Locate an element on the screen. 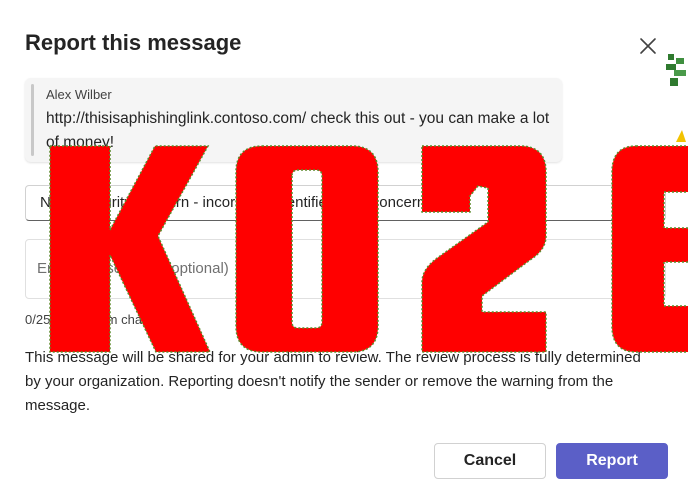 Image resolution: width=688 pixels, height=500 pixels. dialog-title: Report this message is located at coordinates (133, 42).